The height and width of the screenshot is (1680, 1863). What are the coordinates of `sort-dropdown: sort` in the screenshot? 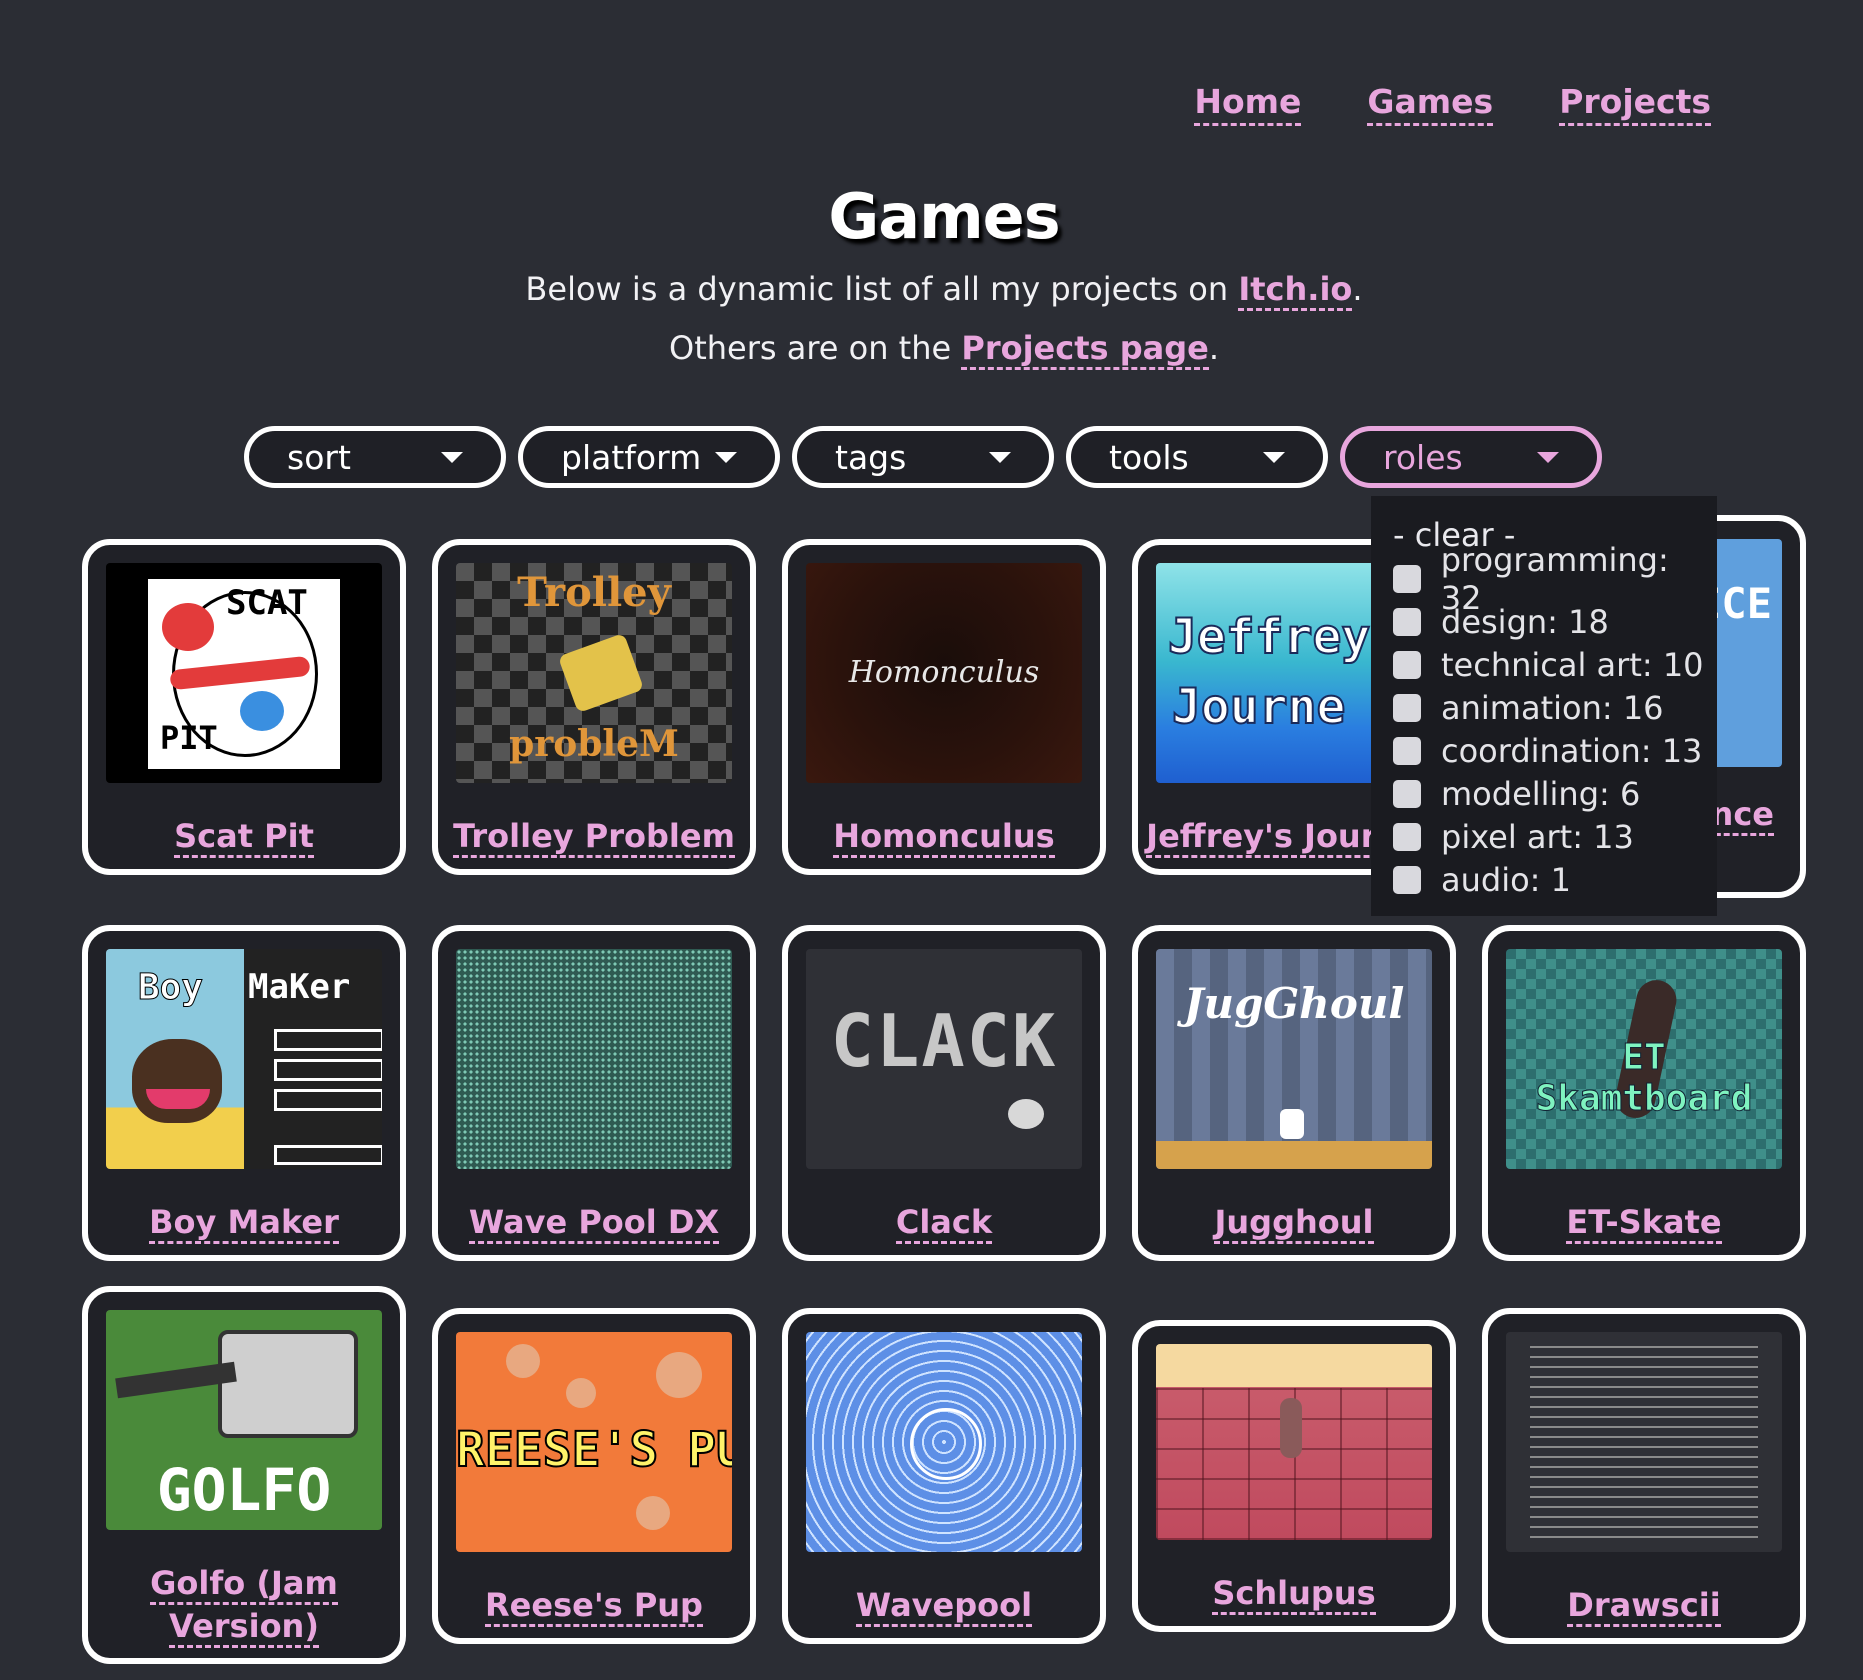 It's located at (375, 457).